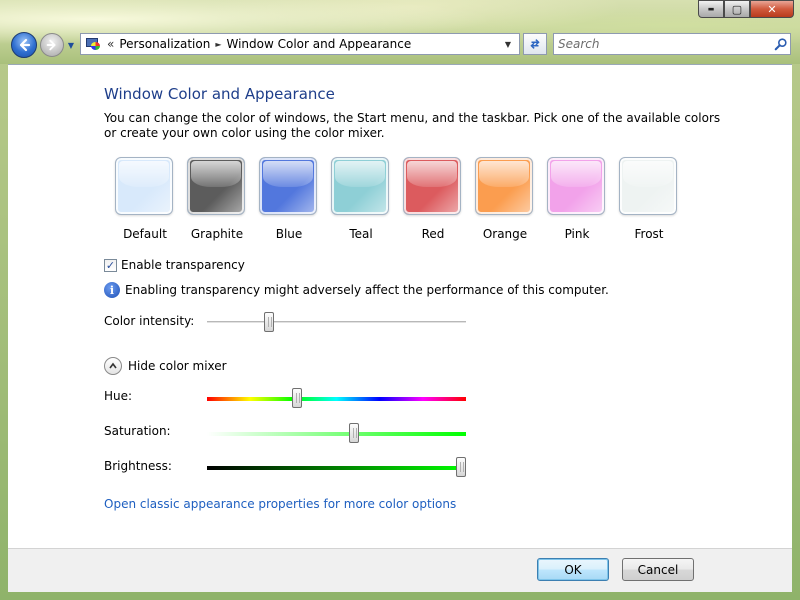 This screenshot has width=800, height=600. What do you see at coordinates (658, 569) in the screenshot?
I see `cancel-button: Cancel` at bounding box center [658, 569].